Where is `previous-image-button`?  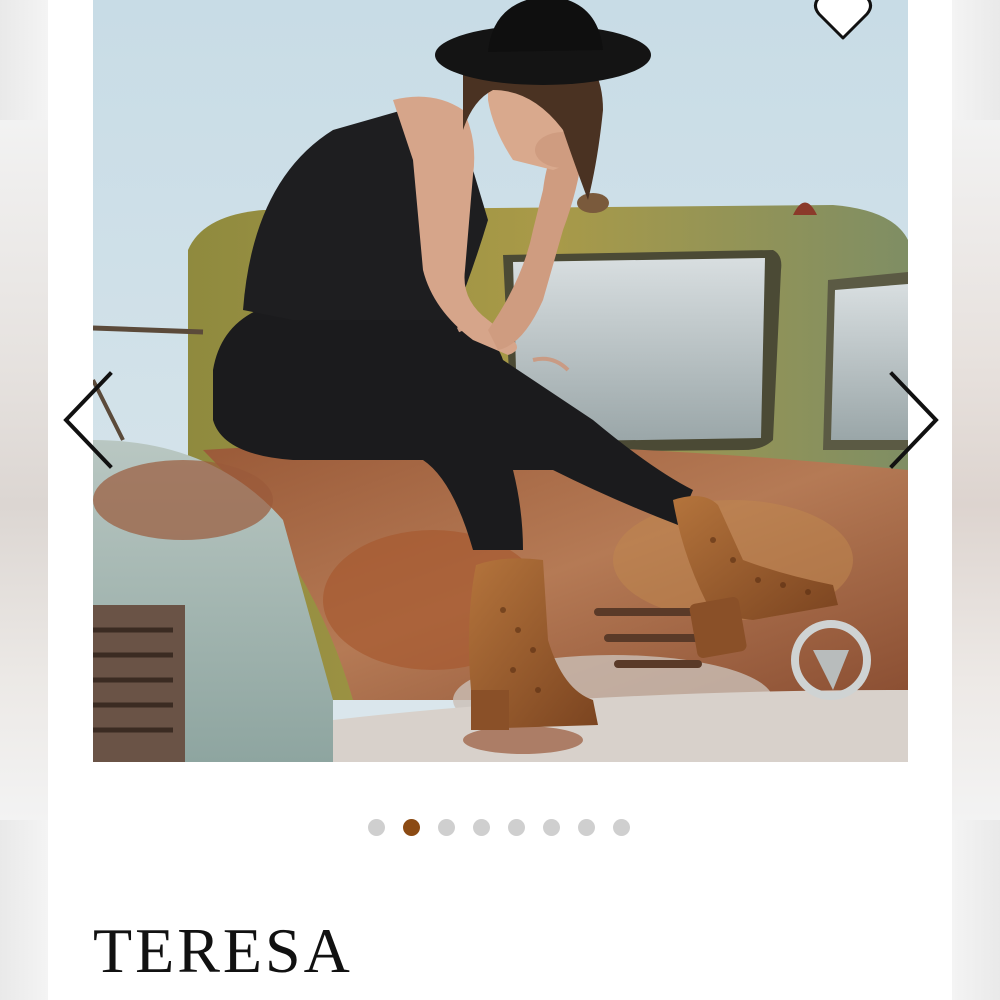 previous-image-button is located at coordinates (88, 420).